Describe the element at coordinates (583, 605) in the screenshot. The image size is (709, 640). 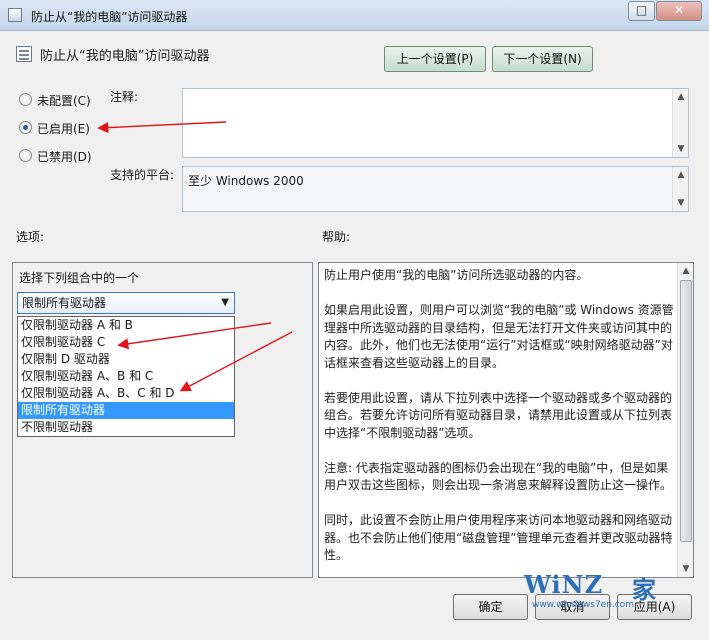
I see `watermark-url: www.windows7en.com` at that location.